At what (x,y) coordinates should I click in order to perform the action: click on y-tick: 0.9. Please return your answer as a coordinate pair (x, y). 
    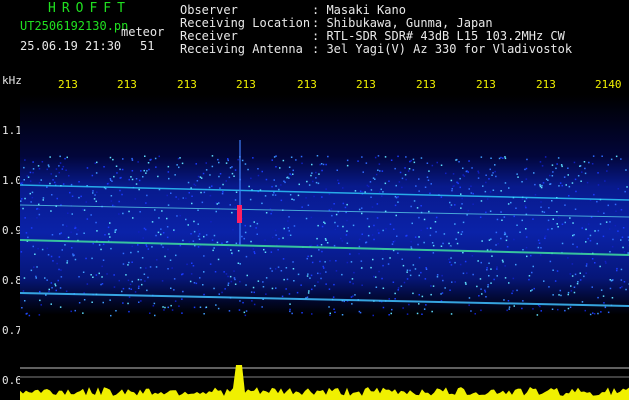
    Looking at the image, I should click on (12, 230).